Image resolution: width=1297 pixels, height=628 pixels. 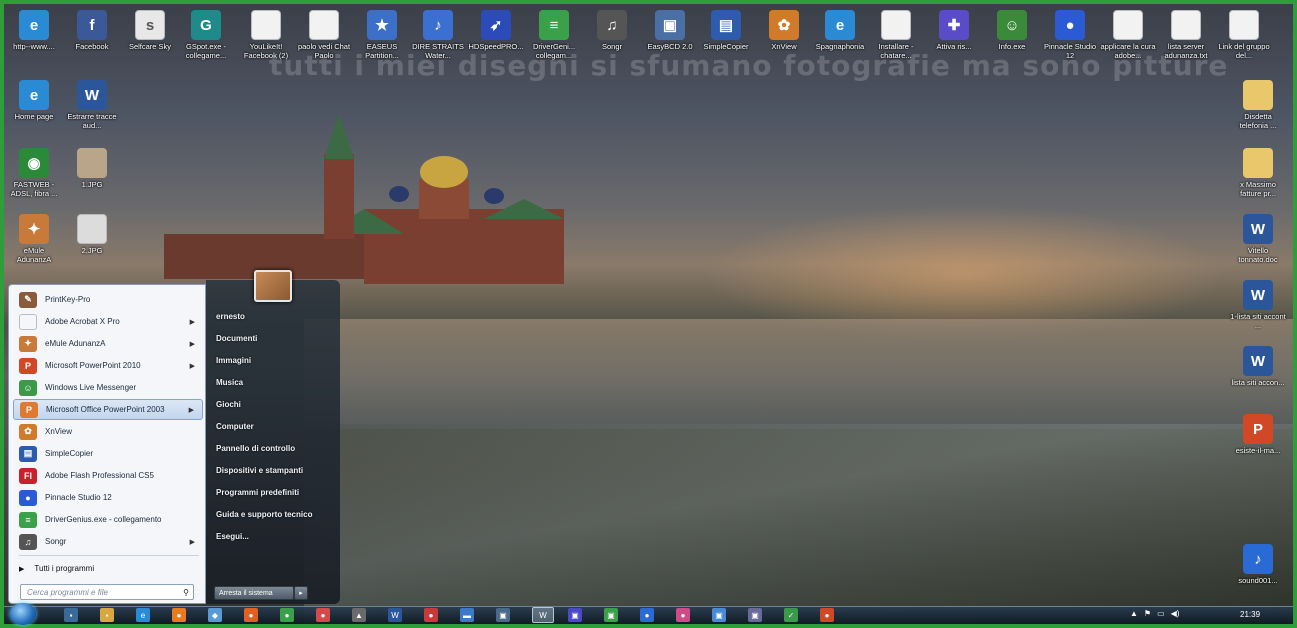 I want to click on start-menu-program-item: ✿ XnView, so click(x=108, y=431).